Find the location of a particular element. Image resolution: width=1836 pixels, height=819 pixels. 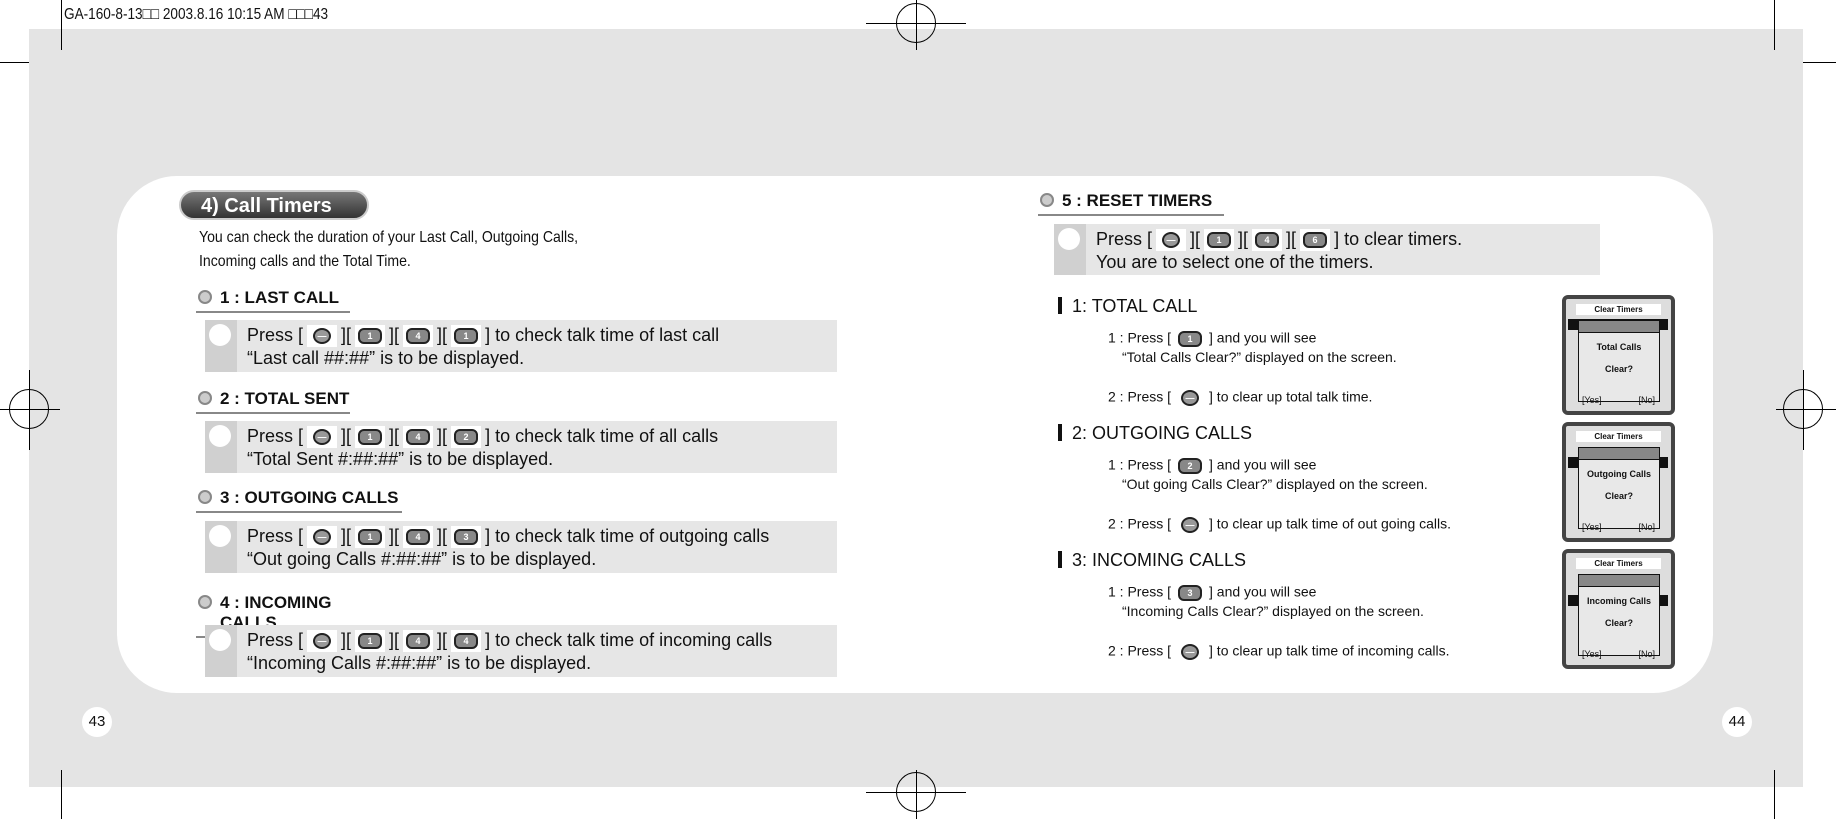

page-number-left: 43 is located at coordinates (97, 722).